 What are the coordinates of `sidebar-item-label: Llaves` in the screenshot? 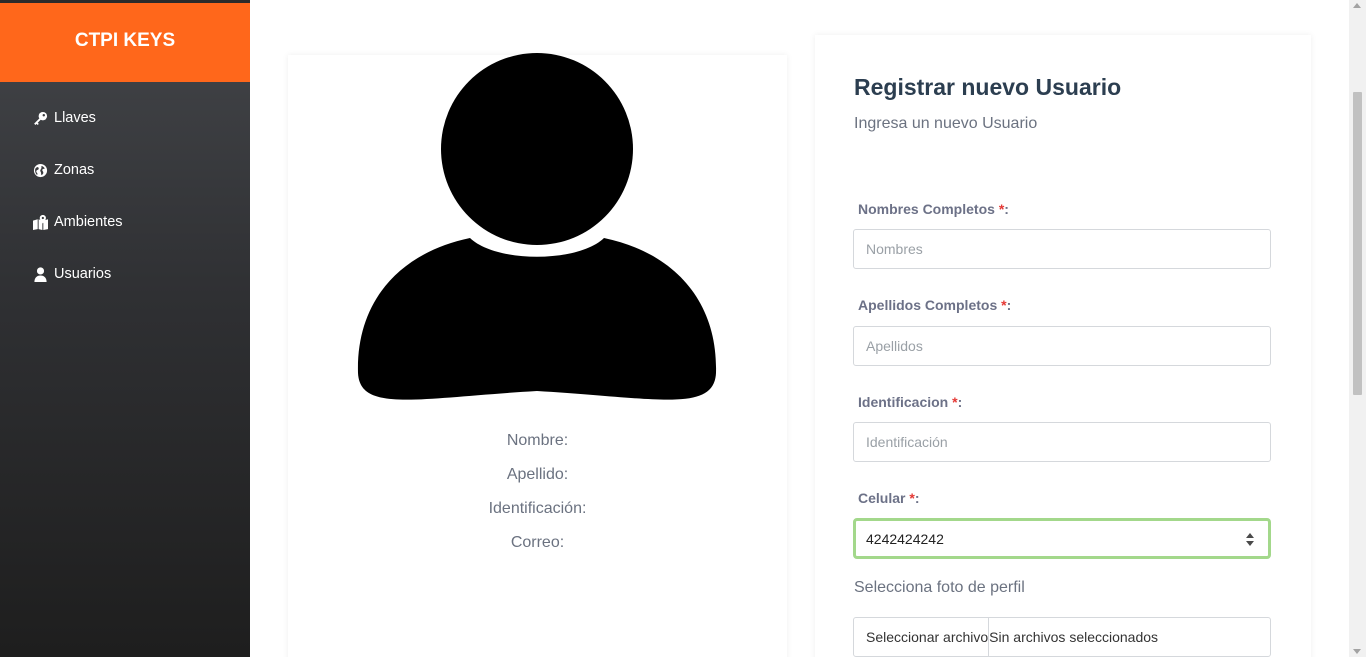 It's located at (75, 118).